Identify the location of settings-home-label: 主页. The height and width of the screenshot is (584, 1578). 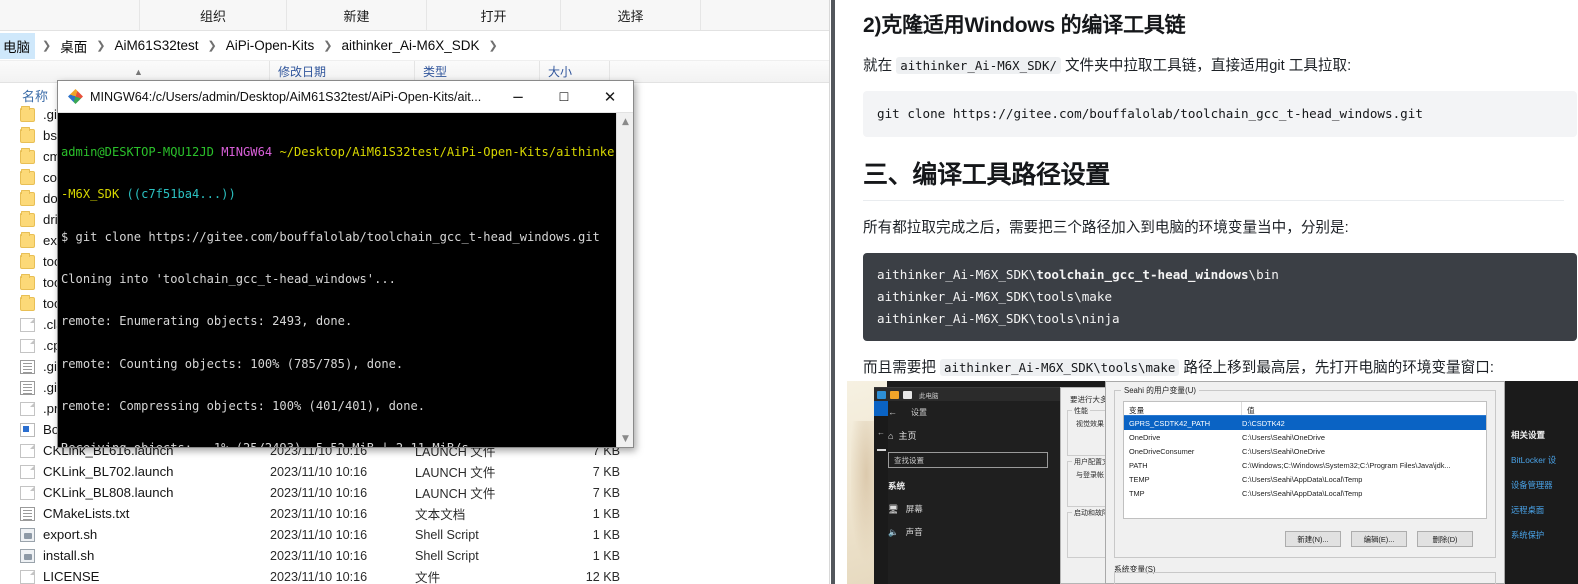
(907, 436).